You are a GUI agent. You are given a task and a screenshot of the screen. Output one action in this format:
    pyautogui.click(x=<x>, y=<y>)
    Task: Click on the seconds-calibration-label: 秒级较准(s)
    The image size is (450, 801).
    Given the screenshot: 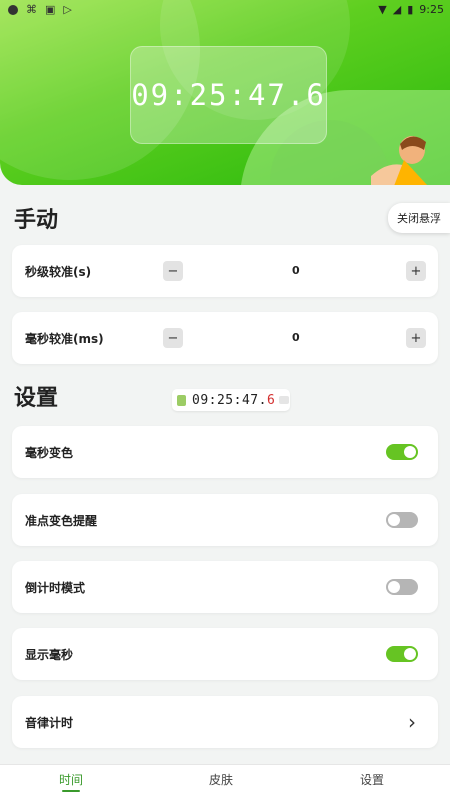 What is the action you would take?
    pyautogui.click(x=58, y=272)
    